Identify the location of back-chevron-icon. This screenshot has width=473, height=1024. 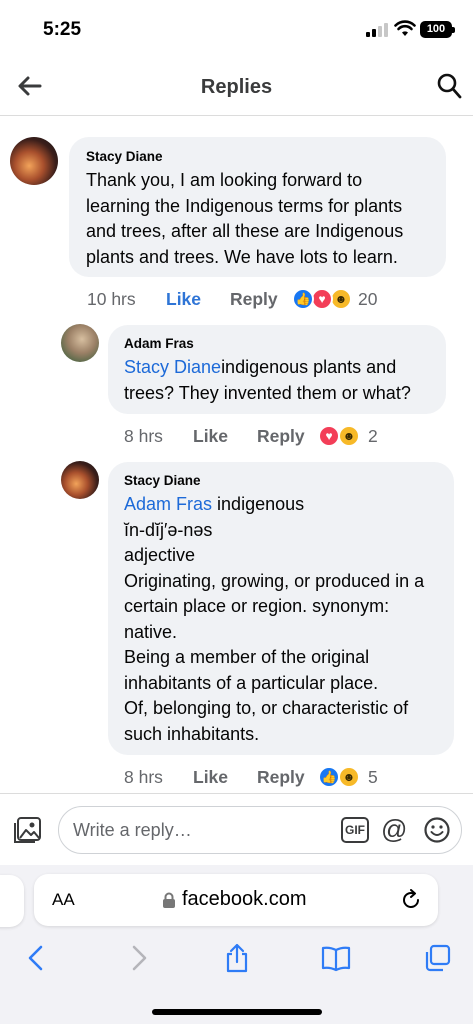
(37, 958).